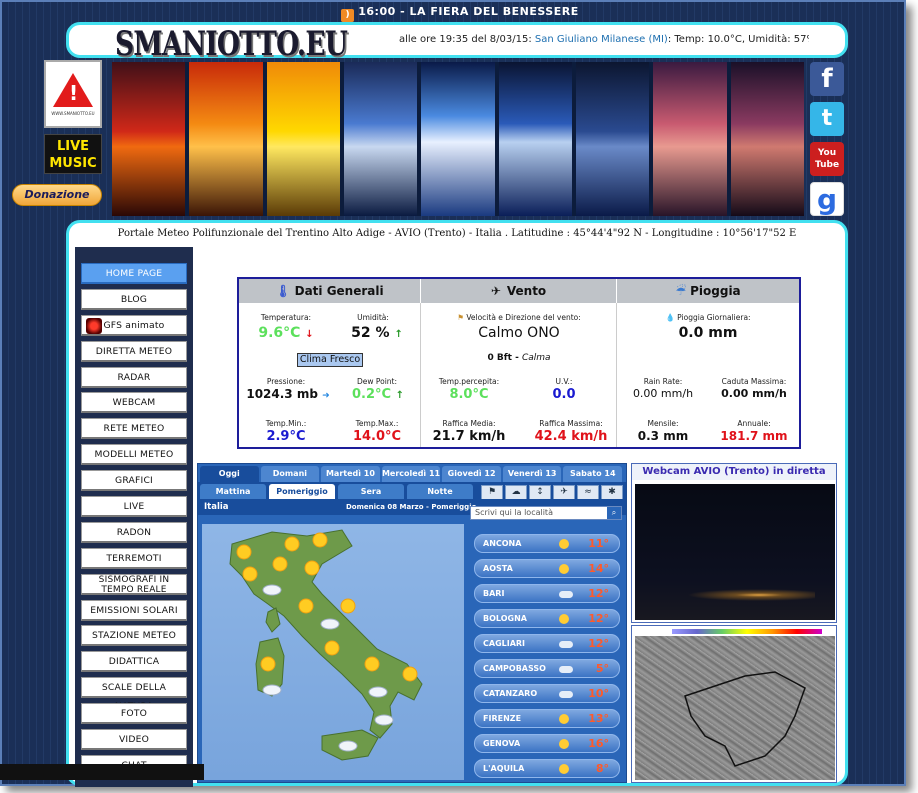 The image size is (918, 793). What do you see at coordinates (612, 492) in the screenshot?
I see `snow-layer-icon: ✱` at bounding box center [612, 492].